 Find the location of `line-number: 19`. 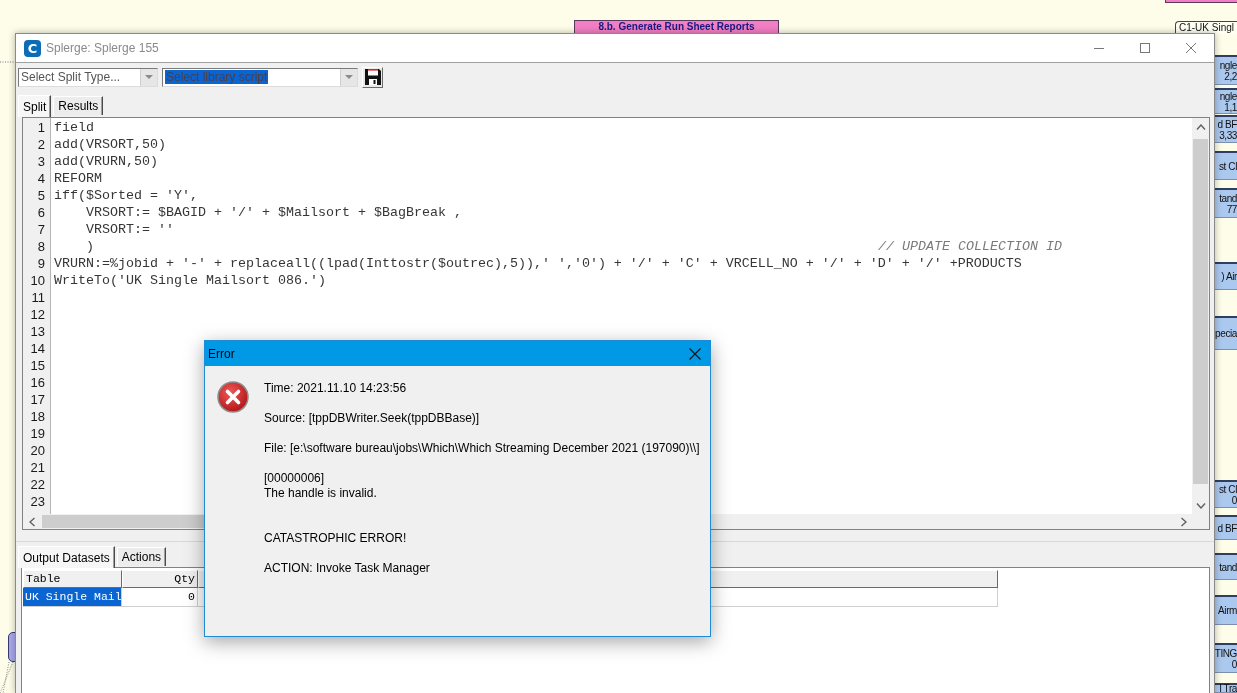

line-number: 19 is located at coordinates (37, 433).